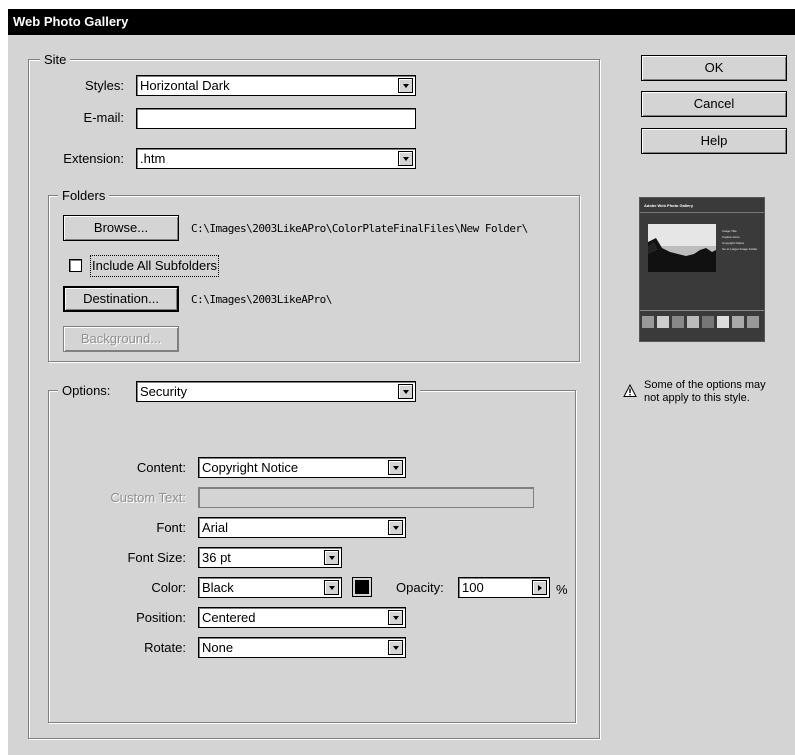 This screenshot has height=755, width=795. What do you see at coordinates (473, 587) in the screenshot?
I see `opacity-value: 100` at bounding box center [473, 587].